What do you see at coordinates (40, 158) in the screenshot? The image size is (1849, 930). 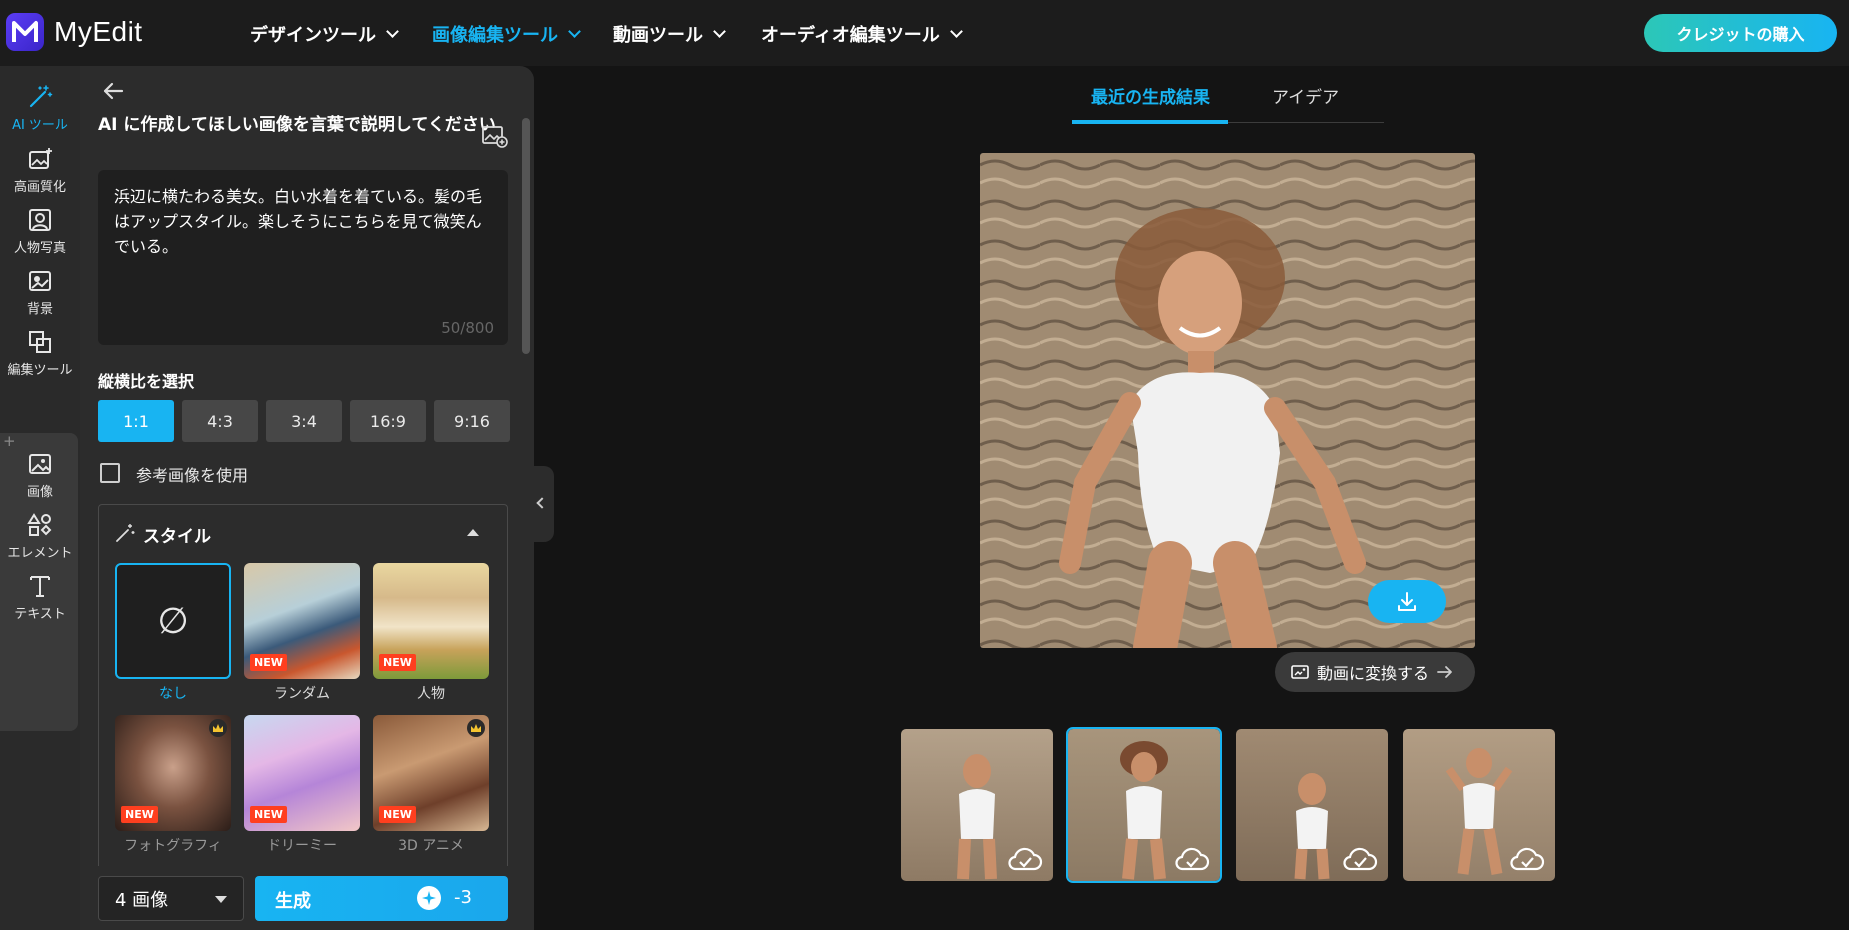 I see `image-enhance-icon` at bounding box center [40, 158].